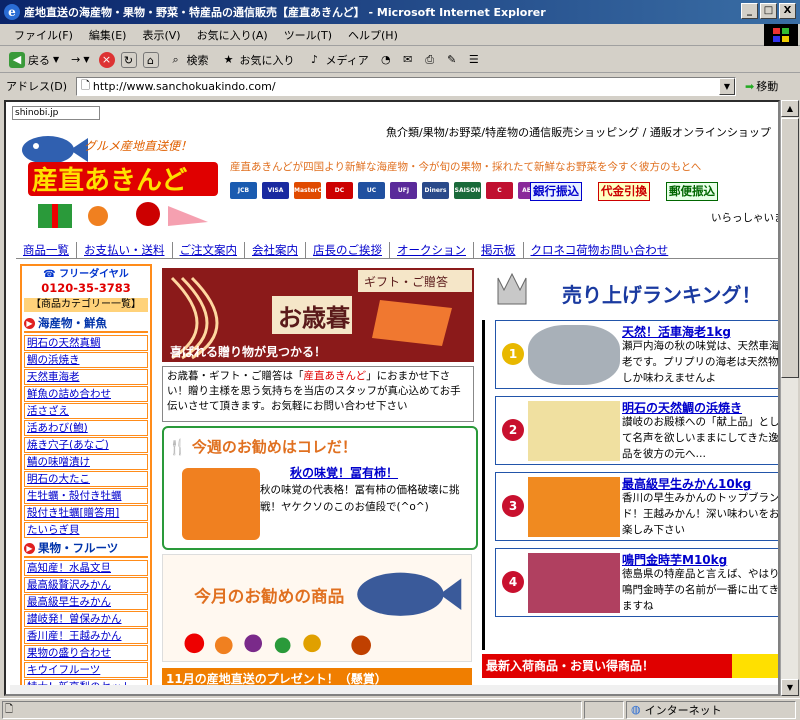  Describe the element at coordinates (86, 394) in the screenshot. I see `category-item: 鮮魚の詰め合わせ` at that location.